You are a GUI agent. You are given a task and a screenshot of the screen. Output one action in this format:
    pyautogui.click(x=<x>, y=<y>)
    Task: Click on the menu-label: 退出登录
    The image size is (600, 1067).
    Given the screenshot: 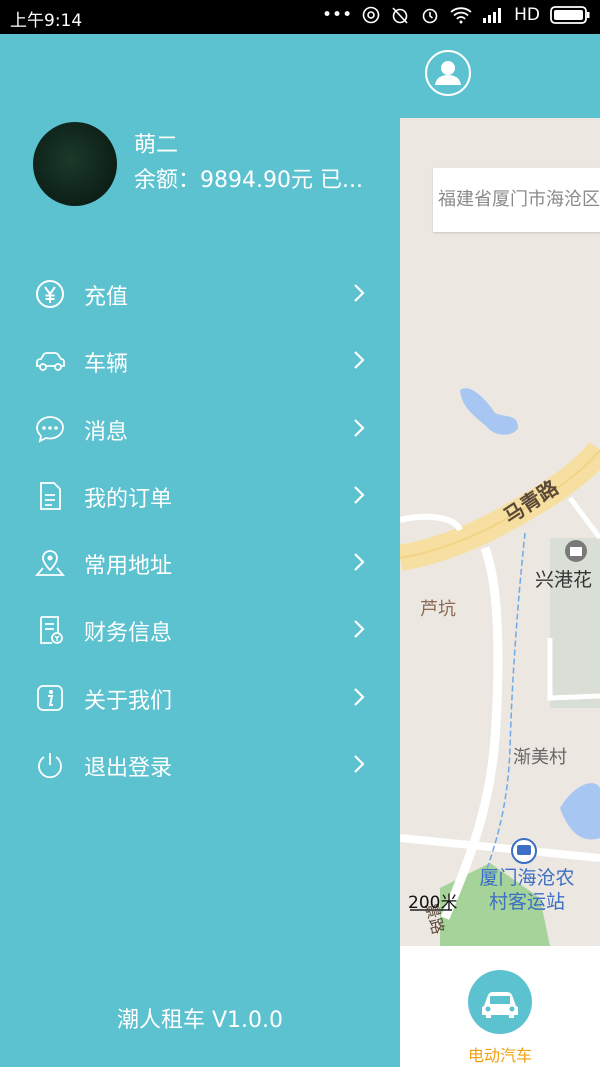 What is the action you would take?
    pyautogui.click(x=128, y=769)
    